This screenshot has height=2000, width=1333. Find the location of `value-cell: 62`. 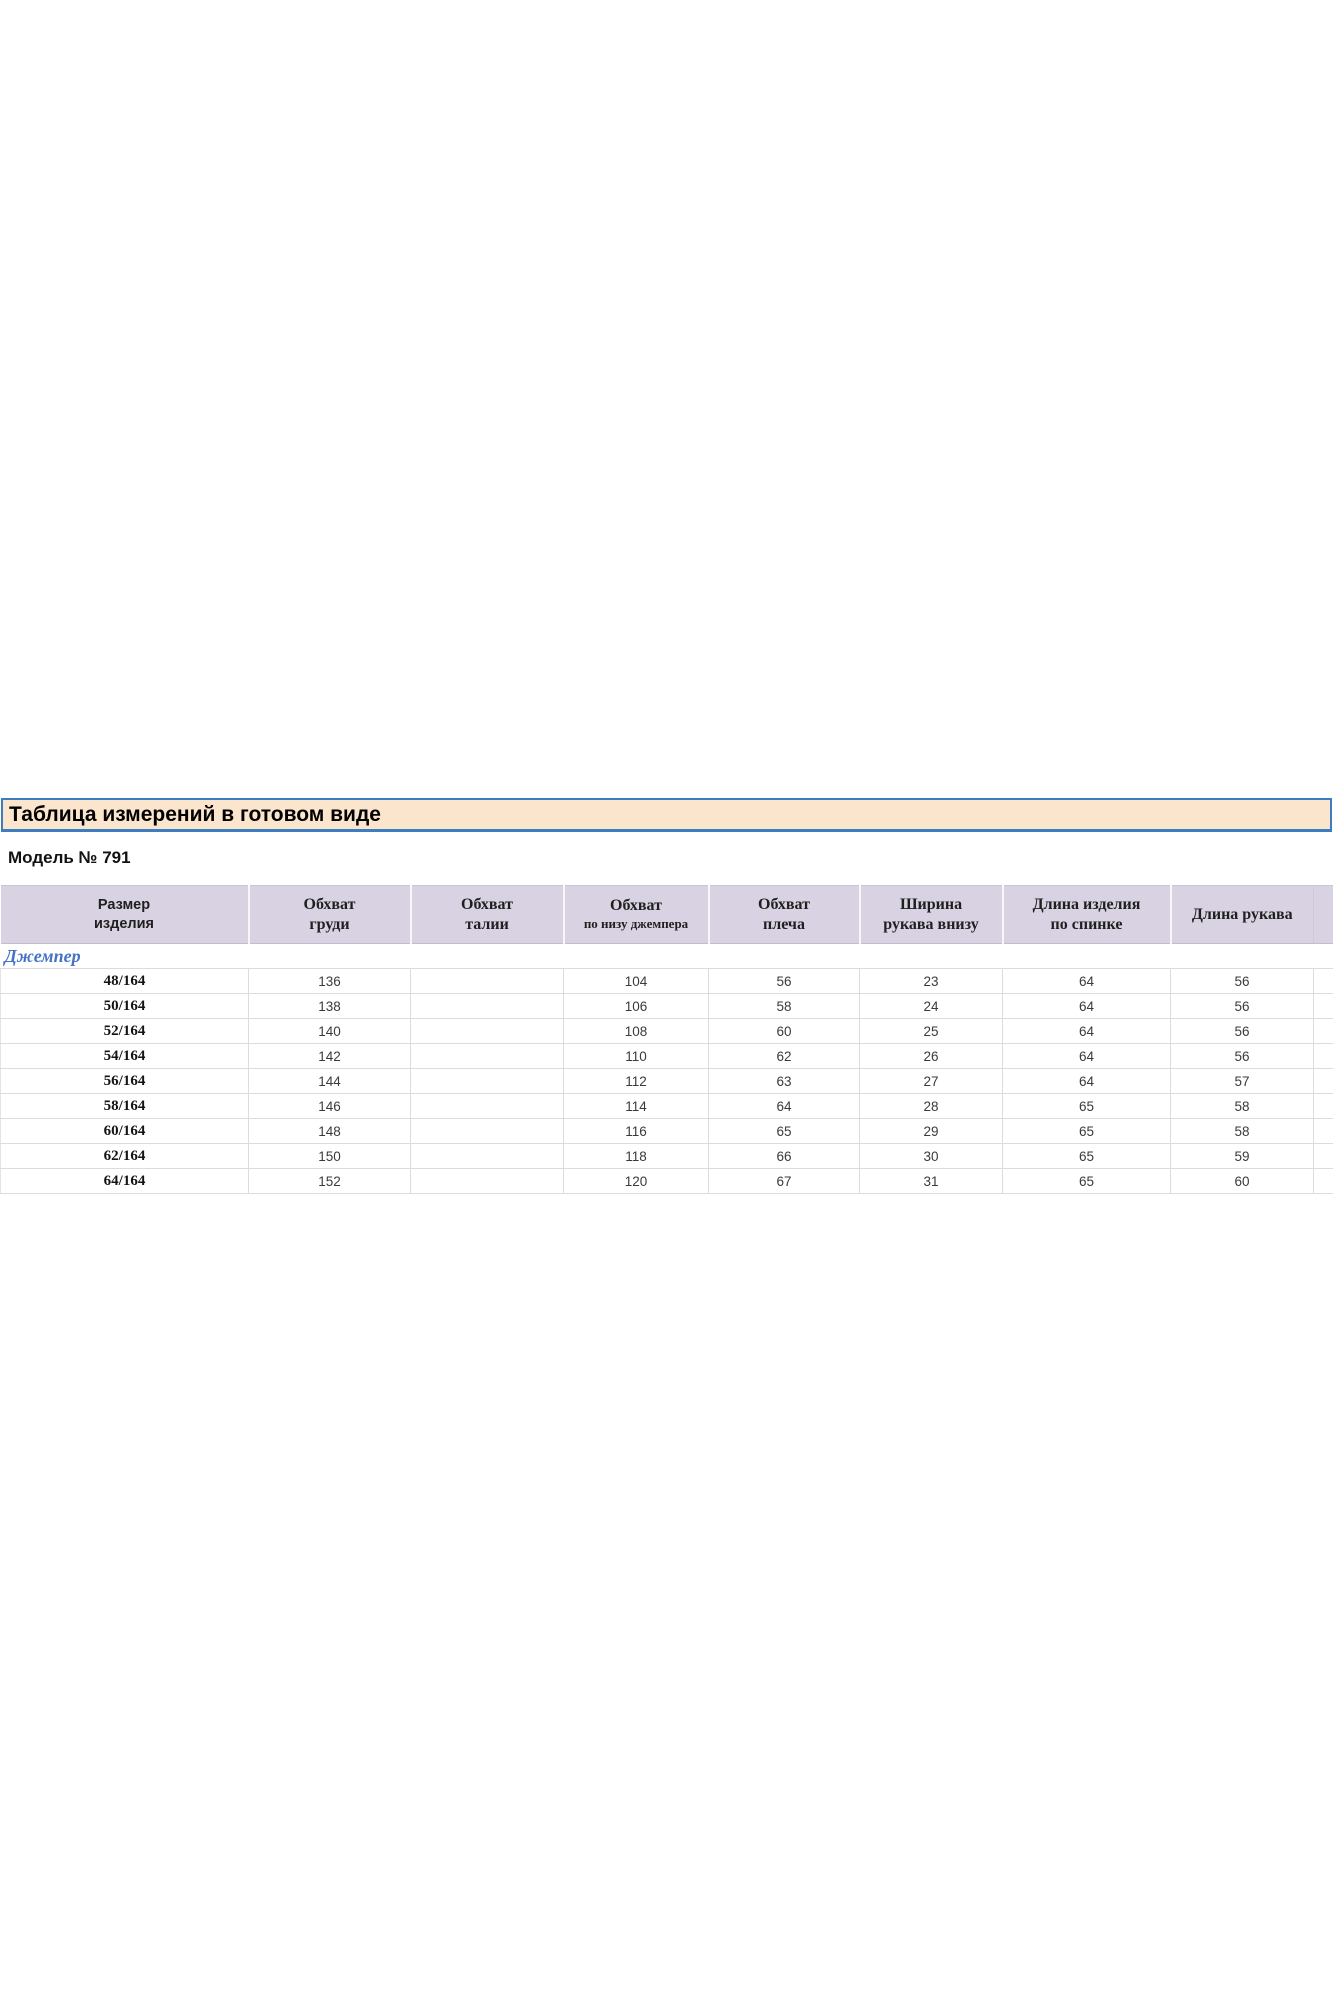

value-cell: 62 is located at coordinates (784, 1056).